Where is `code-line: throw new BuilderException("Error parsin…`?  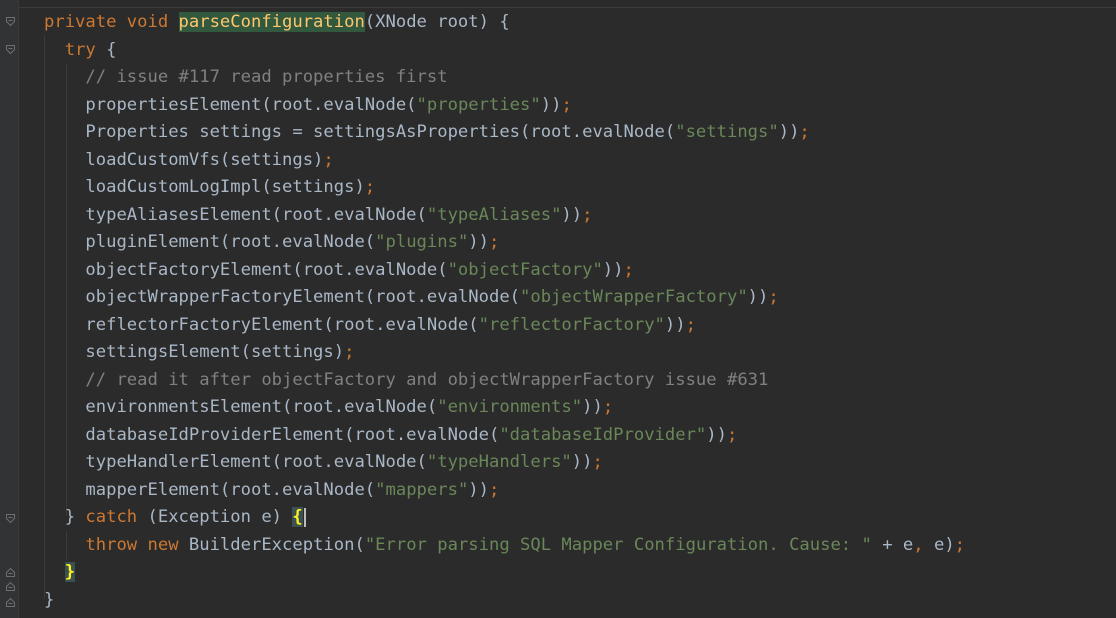
code-line: throw new BuilderException("Error parsin… is located at coordinates (504, 546).